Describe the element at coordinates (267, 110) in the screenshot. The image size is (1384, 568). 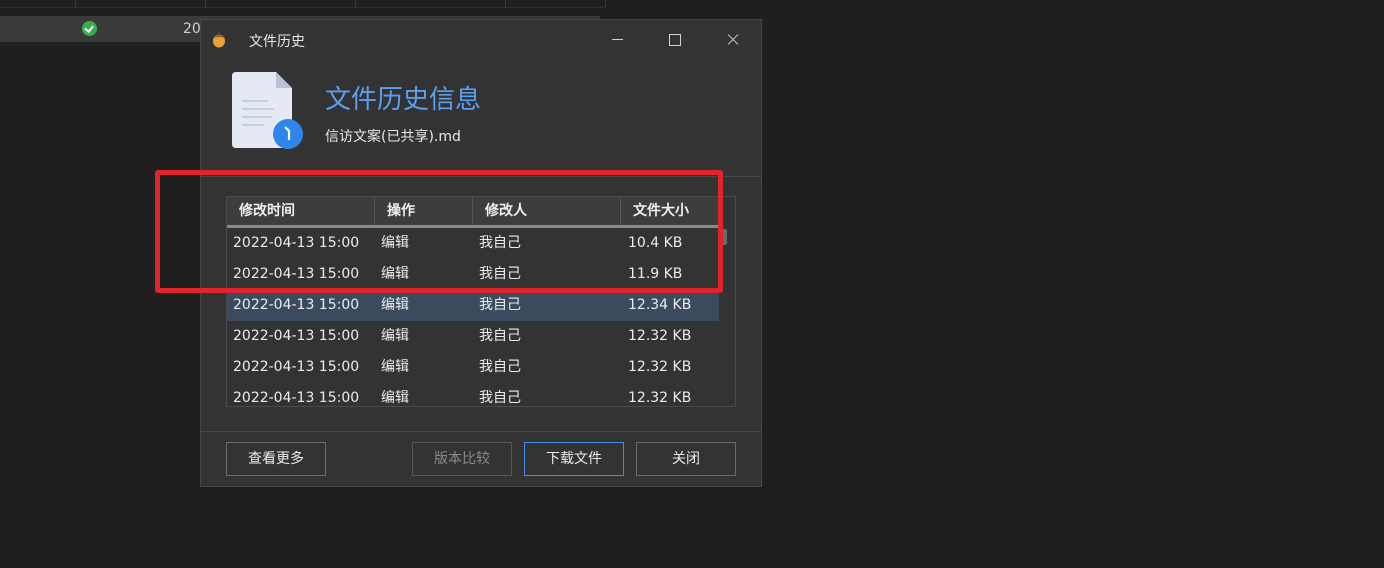
I see `document-icon` at that location.